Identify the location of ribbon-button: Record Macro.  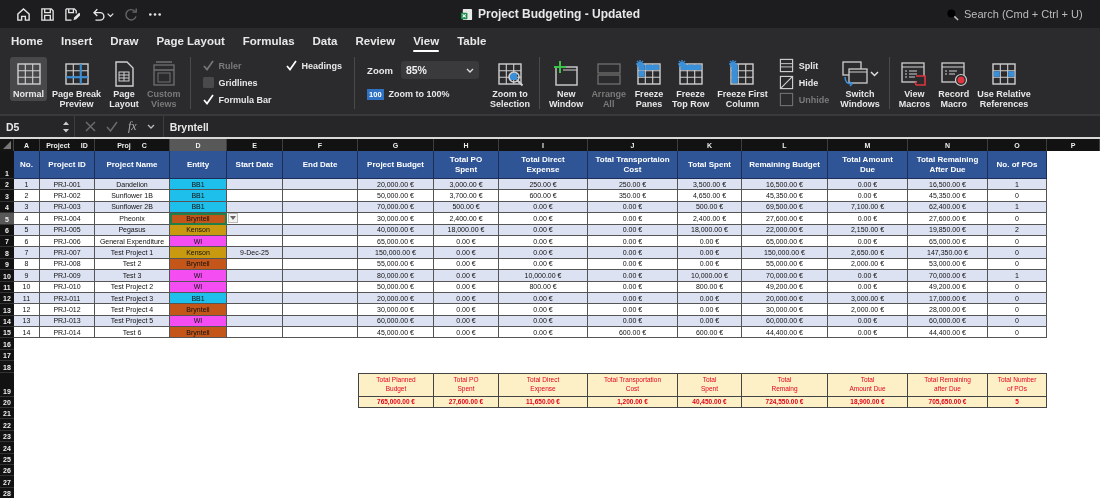
(954, 84).